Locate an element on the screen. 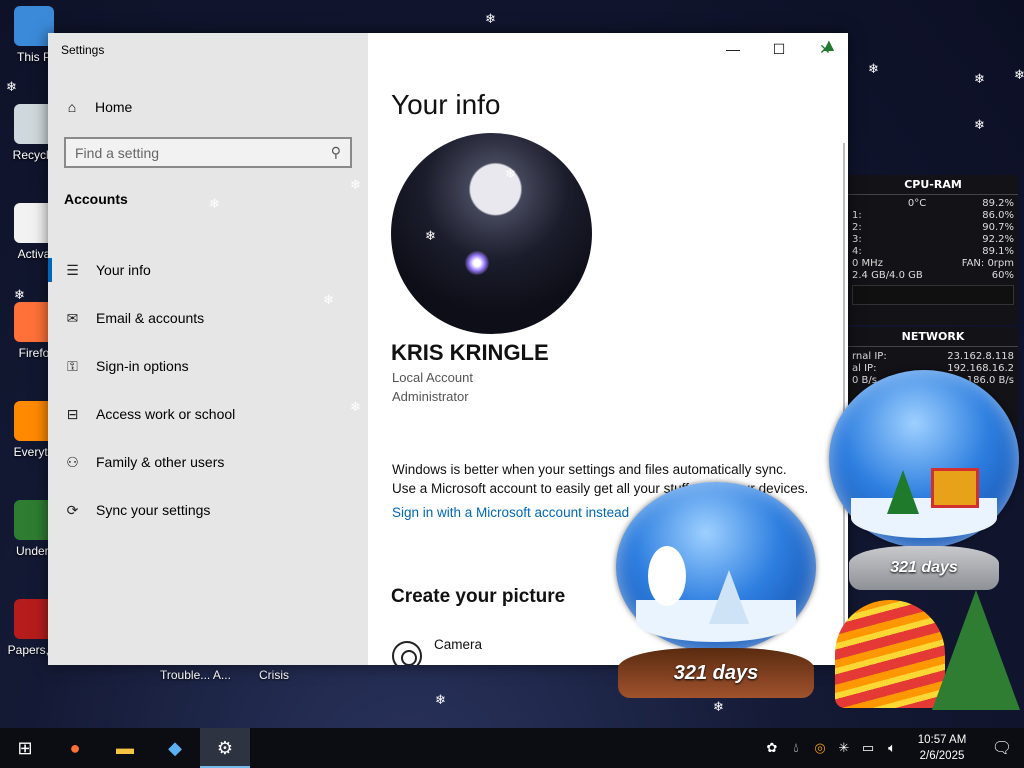  nav-home-label: Home is located at coordinates (114, 107).